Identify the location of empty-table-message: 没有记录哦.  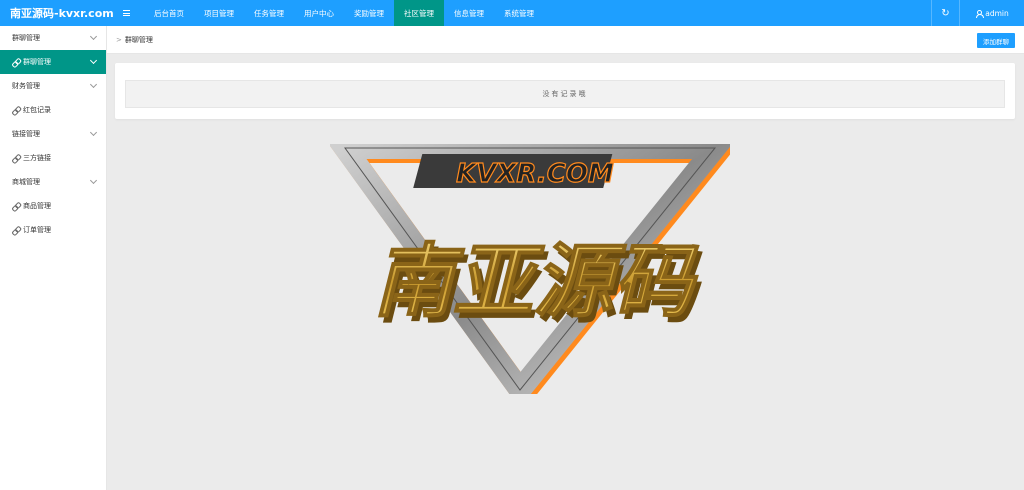
(565, 94).